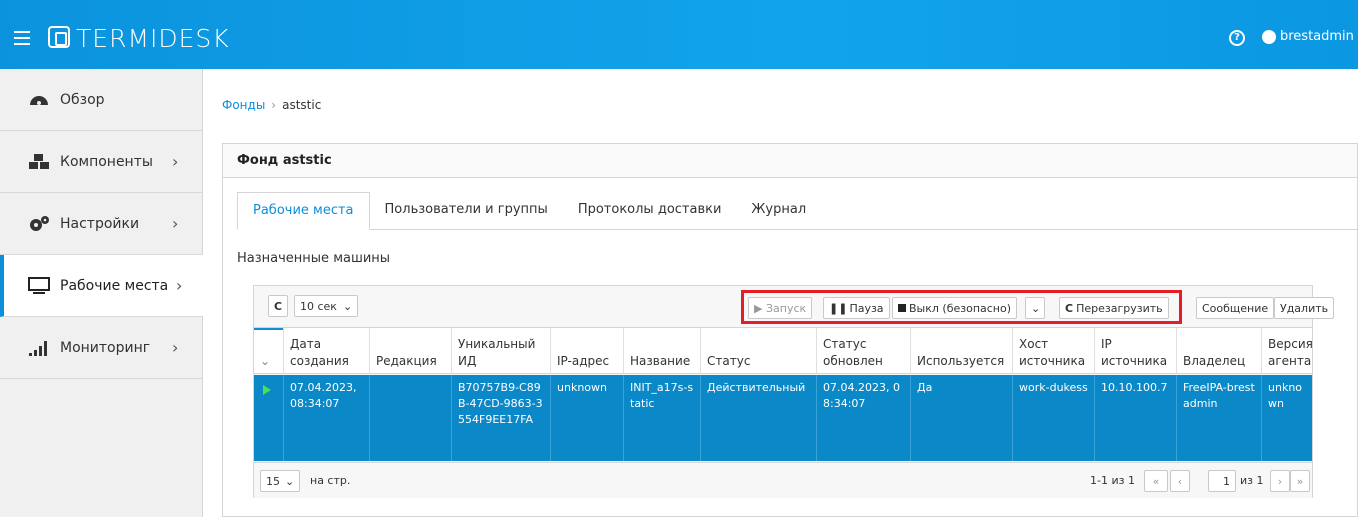 This screenshot has height=517, width=1358. What do you see at coordinates (59, 37) in the screenshot?
I see `logo-icon` at bounding box center [59, 37].